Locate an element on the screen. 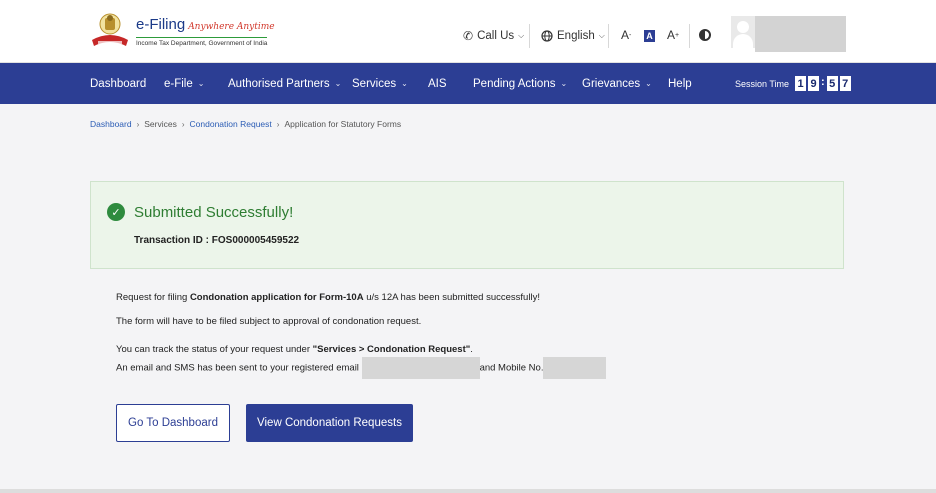  nav-item-services: Services ⌄ is located at coordinates (380, 83).